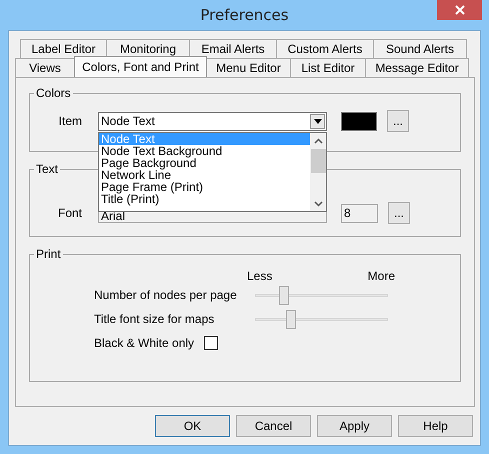  I want to click on scale-label: More, so click(381, 276).